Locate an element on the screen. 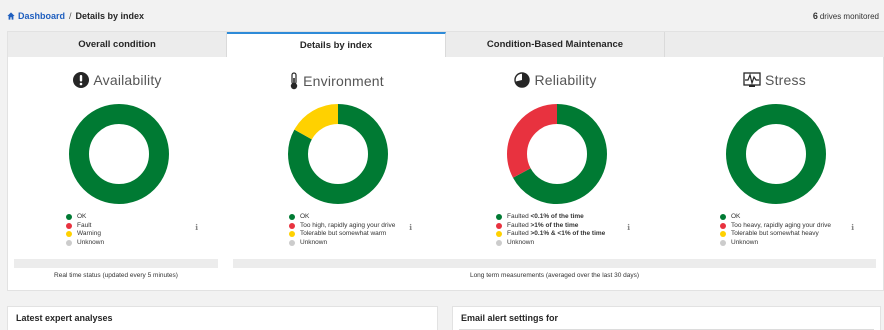 This screenshot has height=330, width=884. legend-item: Too high, rapidly aging your drive is located at coordinates (342, 226).